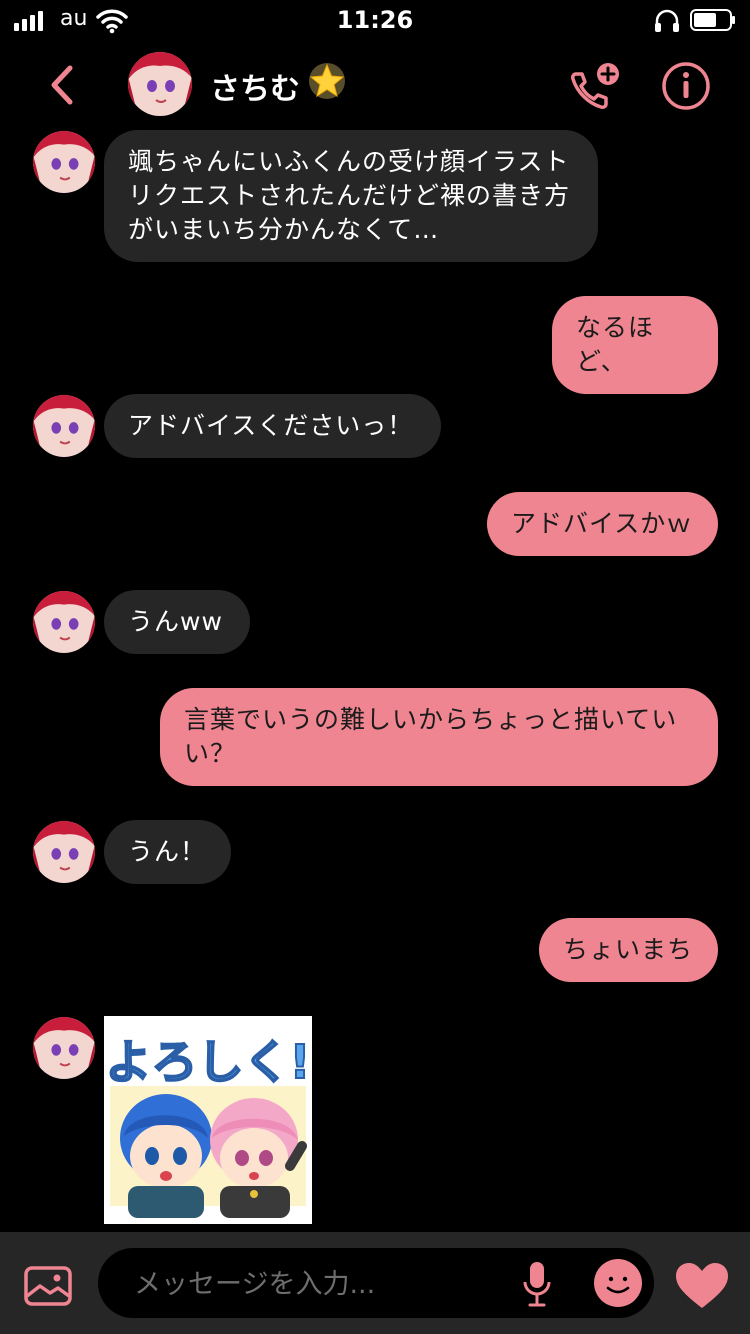  What do you see at coordinates (314, 1284) in the screenshot?
I see `message-input` at bounding box center [314, 1284].